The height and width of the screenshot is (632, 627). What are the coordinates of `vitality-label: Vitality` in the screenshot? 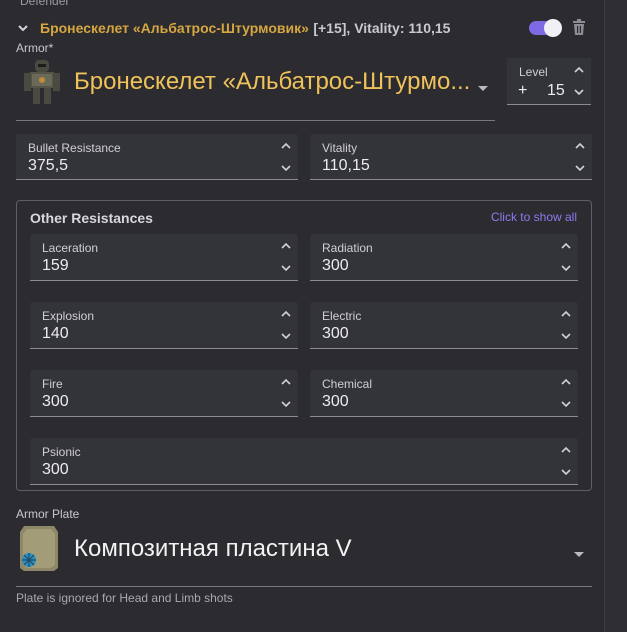 It's located at (340, 148).